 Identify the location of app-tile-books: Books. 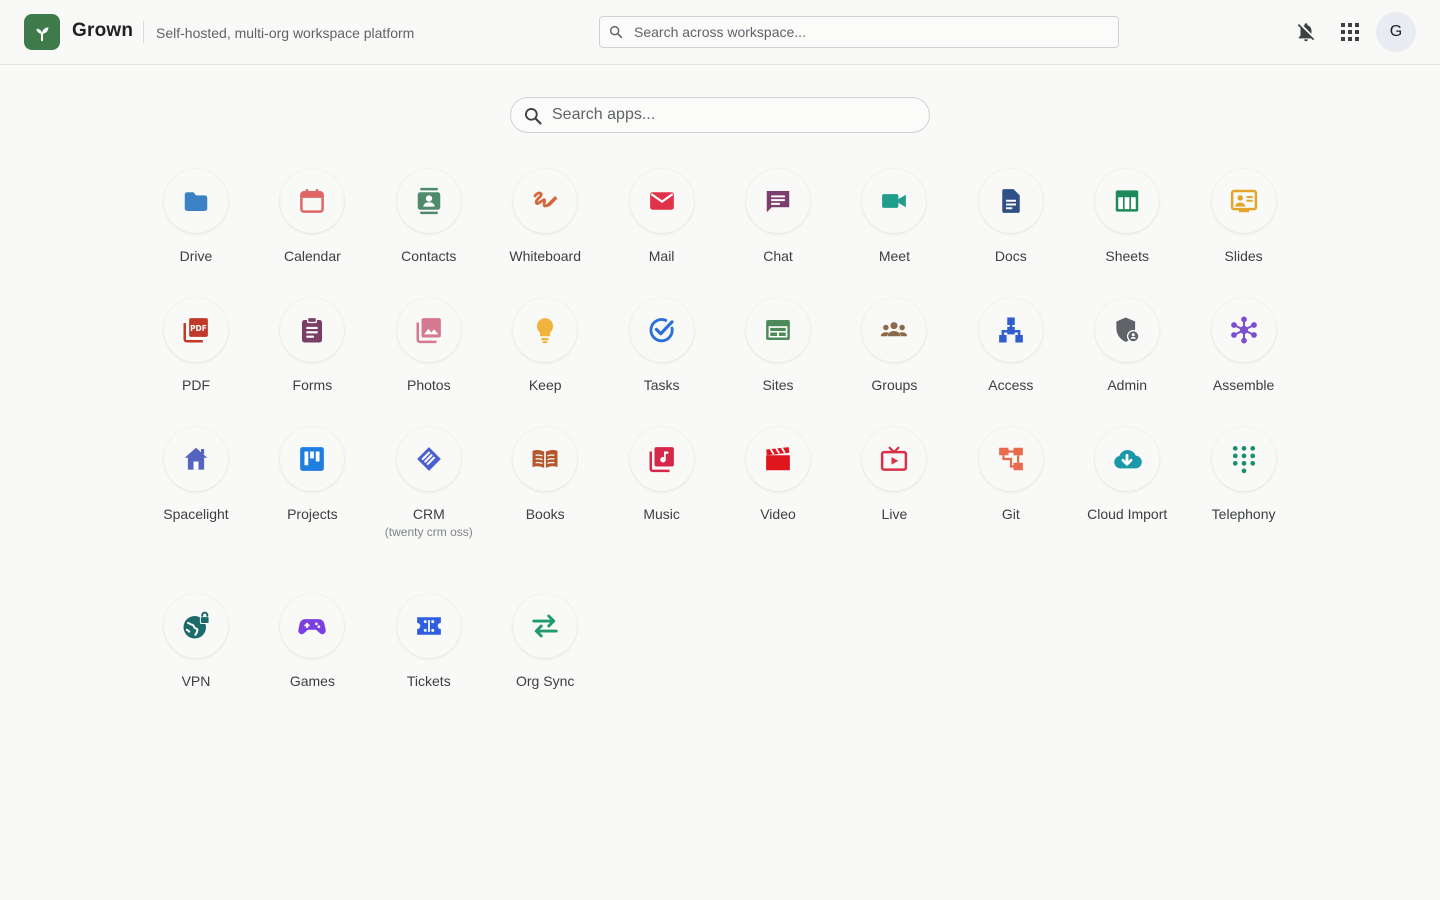
(545, 475).